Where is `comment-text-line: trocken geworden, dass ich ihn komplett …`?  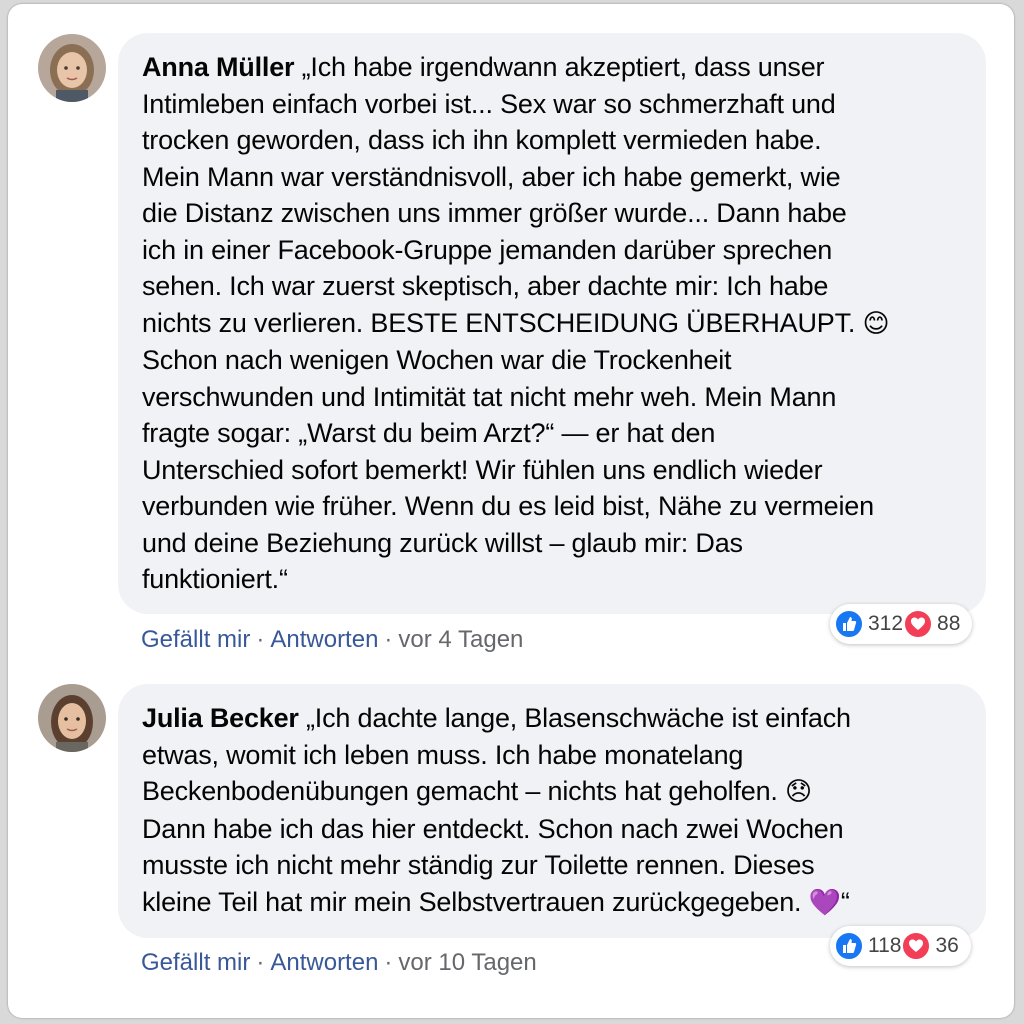 comment-text-line: trocken geworden, dass ich ihn komplett … is located at coordinates (482, 140).